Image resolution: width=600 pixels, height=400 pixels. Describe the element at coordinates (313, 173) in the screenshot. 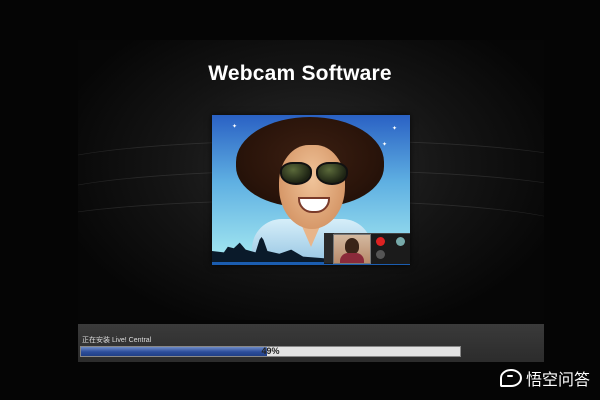

I see `glasses-portrait-icon` at that location.